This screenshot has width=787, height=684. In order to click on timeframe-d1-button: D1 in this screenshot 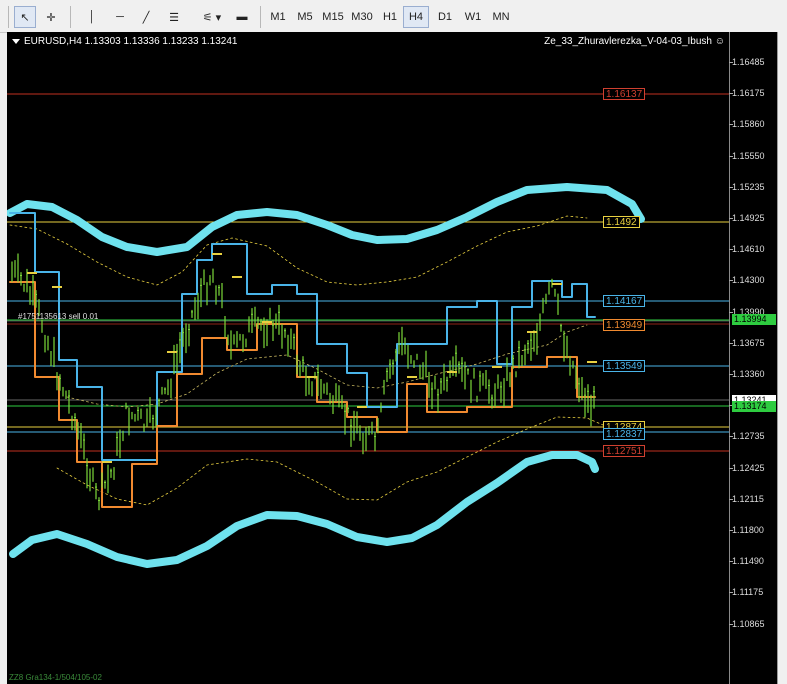, I will do `click(445, 17)`.